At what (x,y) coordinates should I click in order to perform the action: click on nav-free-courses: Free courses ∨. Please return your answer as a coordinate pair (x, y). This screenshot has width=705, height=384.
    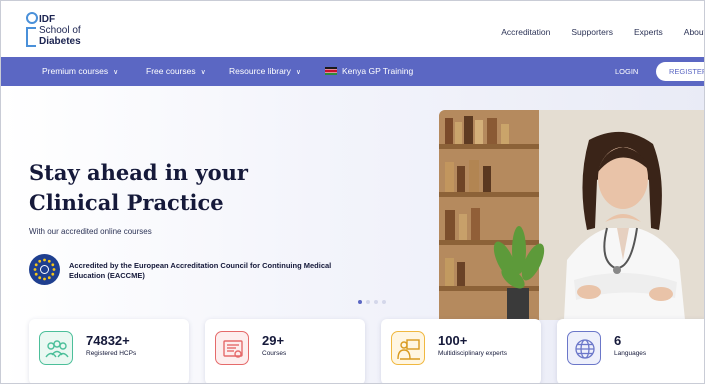
    Looking at the image, I should click on (176, 71).